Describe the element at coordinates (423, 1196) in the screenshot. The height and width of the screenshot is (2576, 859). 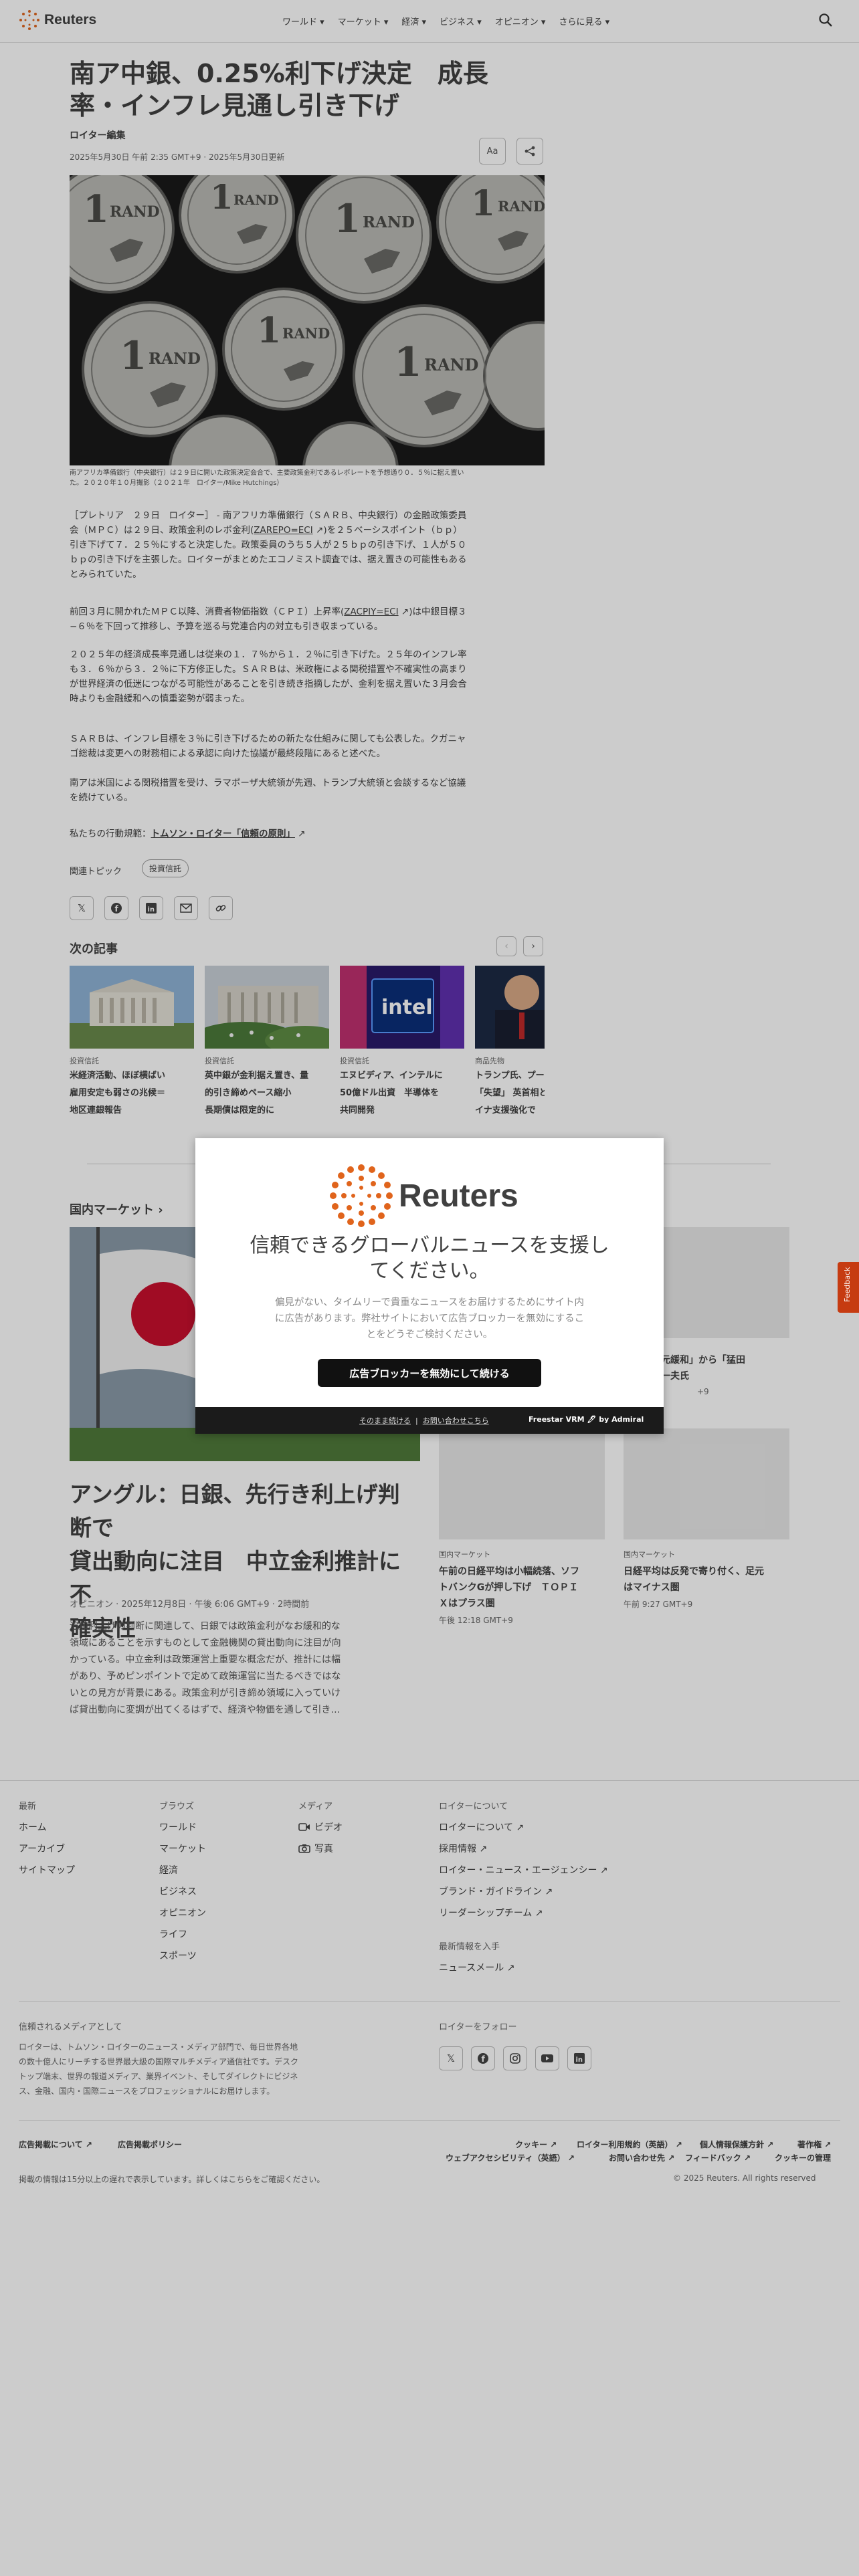
I see `modal-reuters-logo: Reuters` at that location.